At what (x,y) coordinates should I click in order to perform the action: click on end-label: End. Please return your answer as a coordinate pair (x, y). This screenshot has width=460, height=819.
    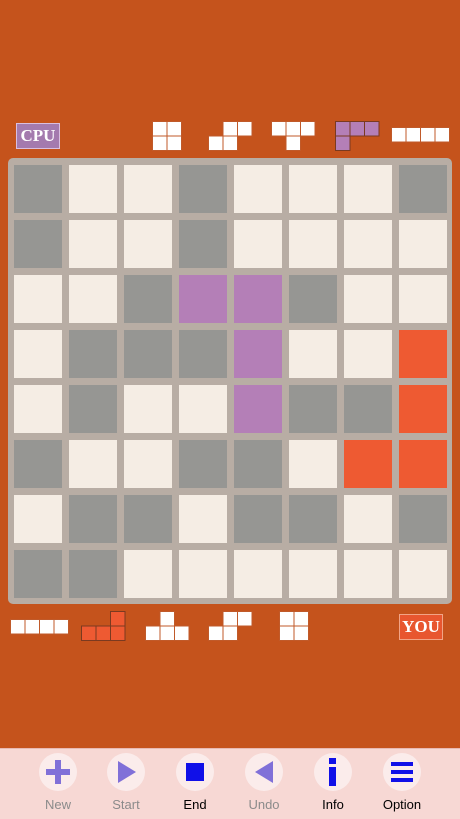
    Looking at the image, I should click on (195, 804).